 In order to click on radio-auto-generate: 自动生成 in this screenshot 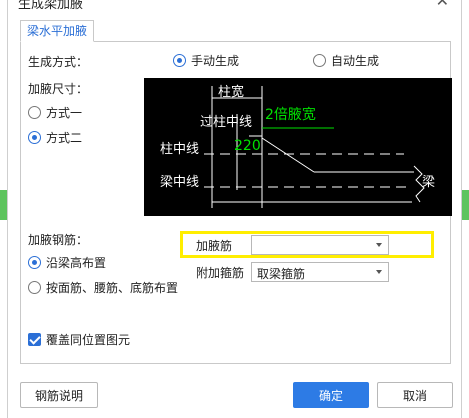, I will do `click(346, 60)`.